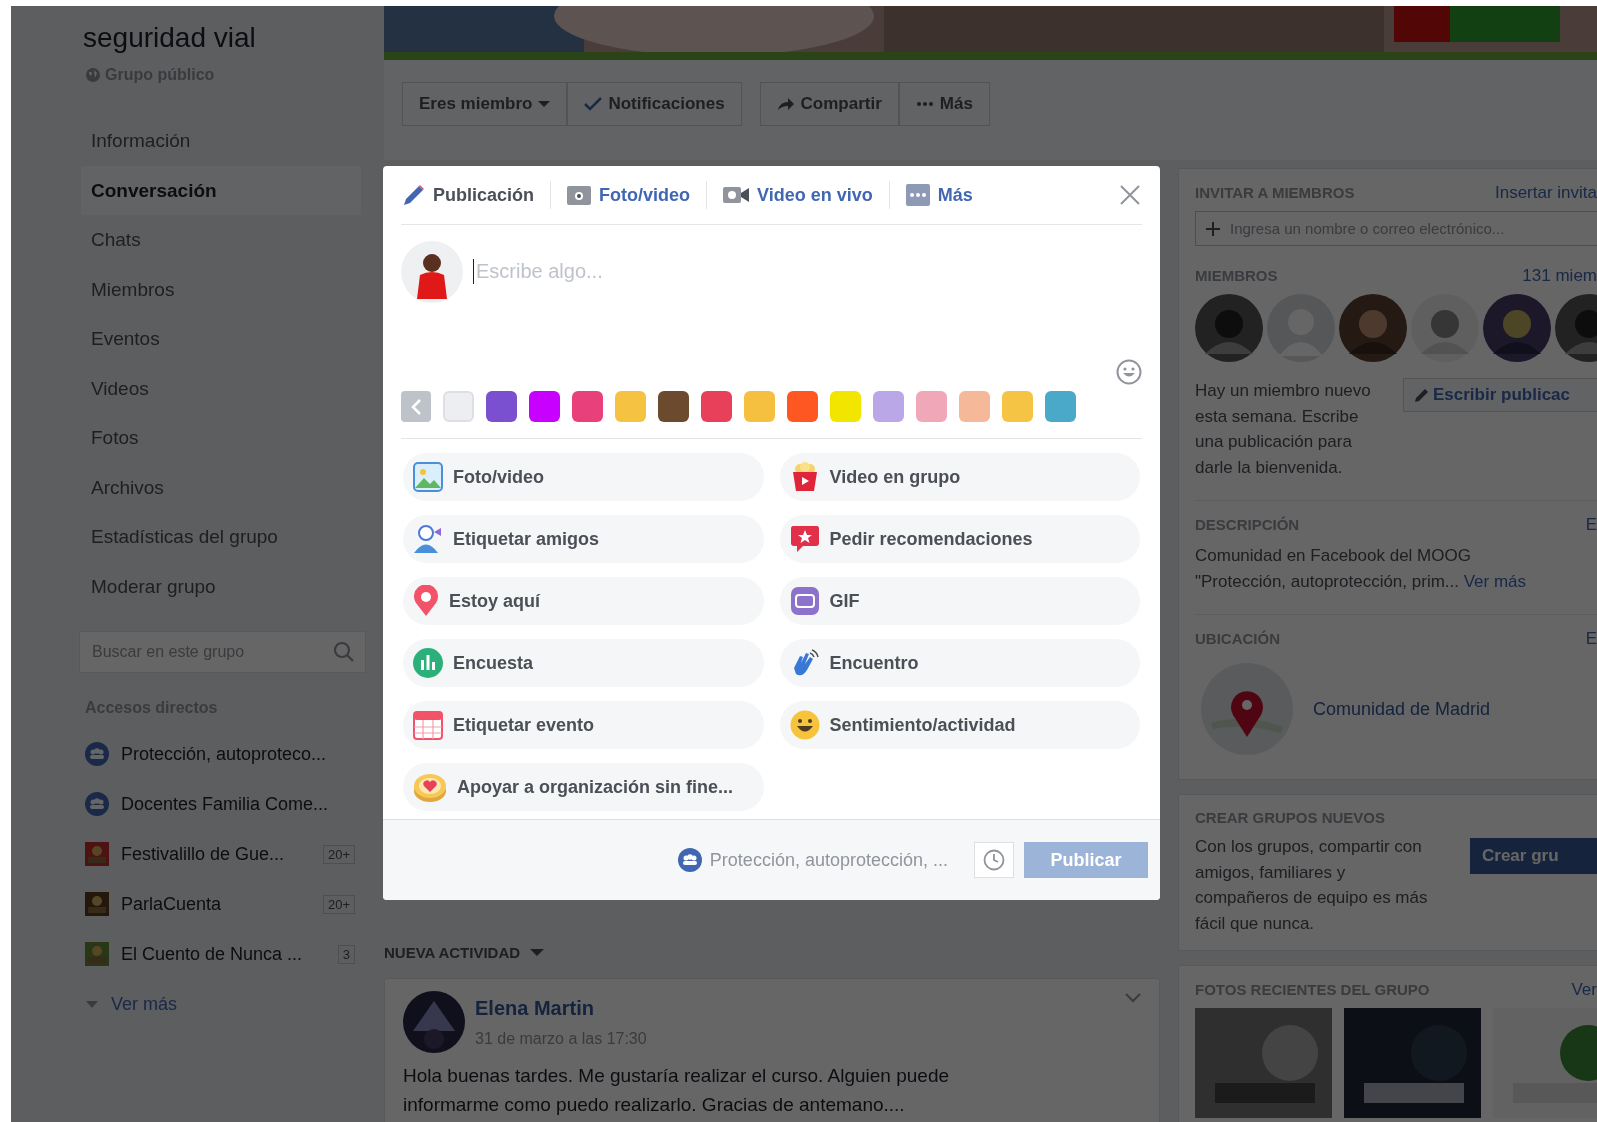 This screenshot has height=1122, width=1597. I want to click on option-button: Pedir recomendaciones, so click(959, 539).